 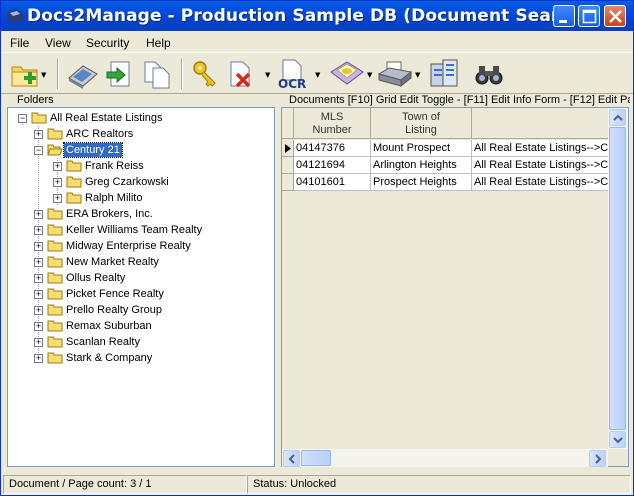 I want to click on tree-item: + Ollus Realty, so click(x=139, y=278).